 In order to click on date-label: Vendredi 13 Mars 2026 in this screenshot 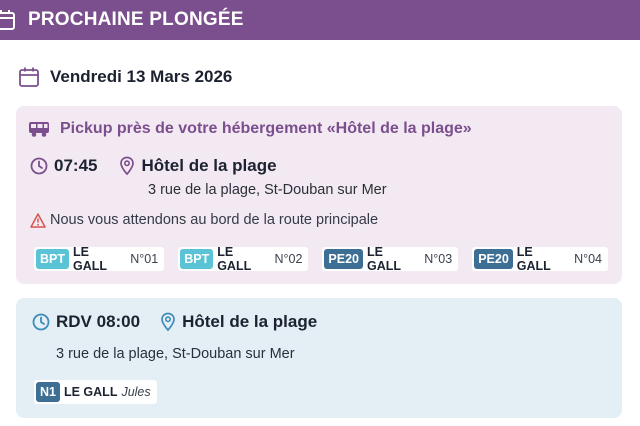, I will do `click(141, 76)`.